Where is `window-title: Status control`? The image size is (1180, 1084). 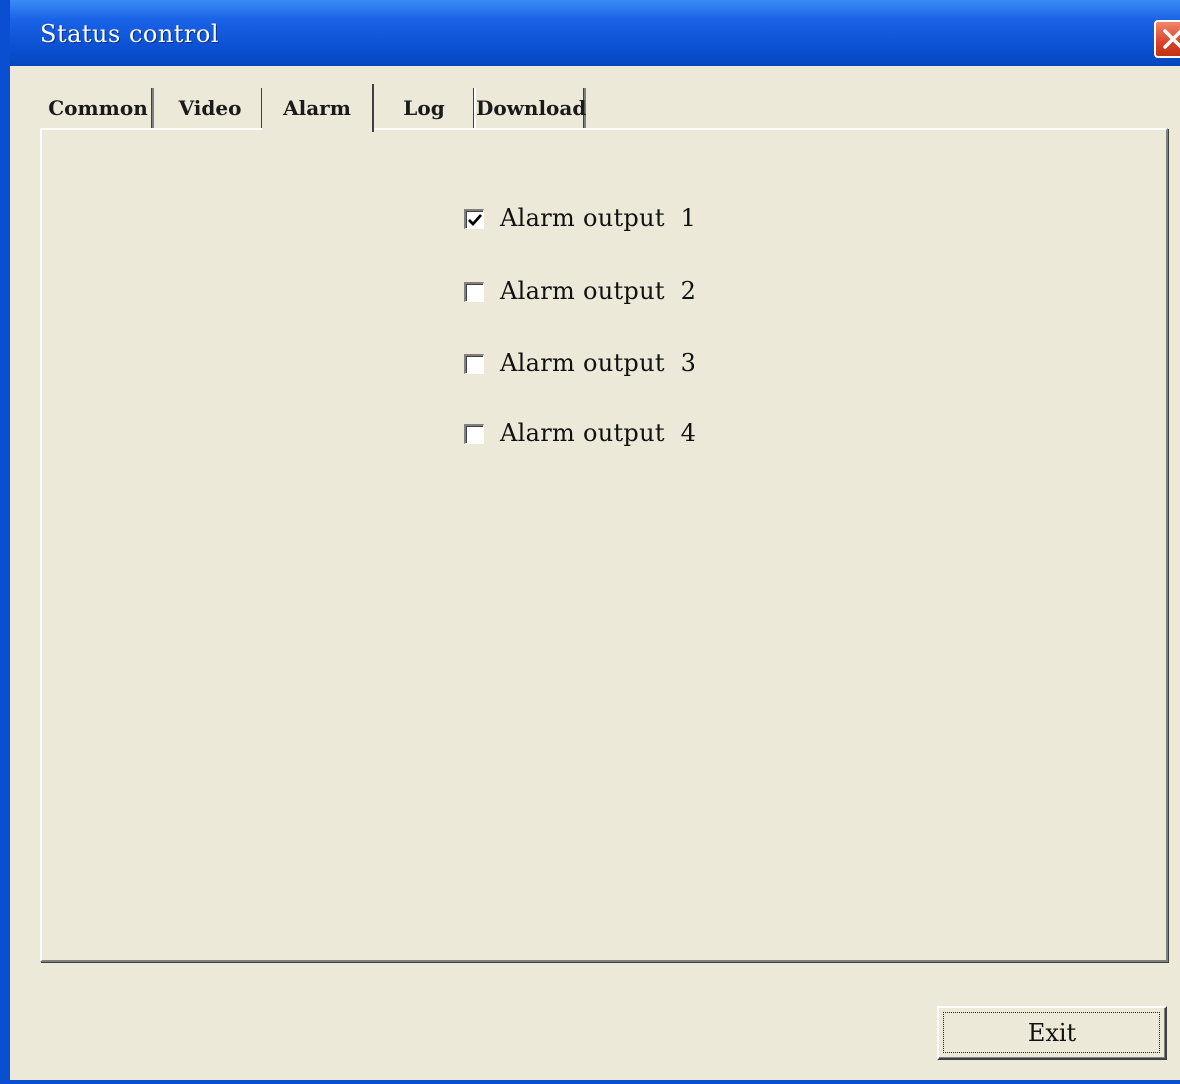 window-title: Status control is located at coordinates (130, 34).